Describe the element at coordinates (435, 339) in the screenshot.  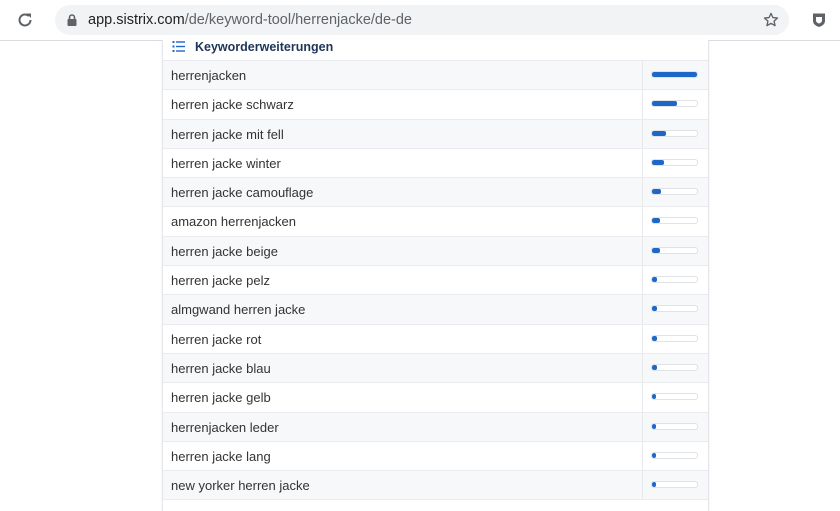
I see `keyword-row: herren jacke rot` at that location.